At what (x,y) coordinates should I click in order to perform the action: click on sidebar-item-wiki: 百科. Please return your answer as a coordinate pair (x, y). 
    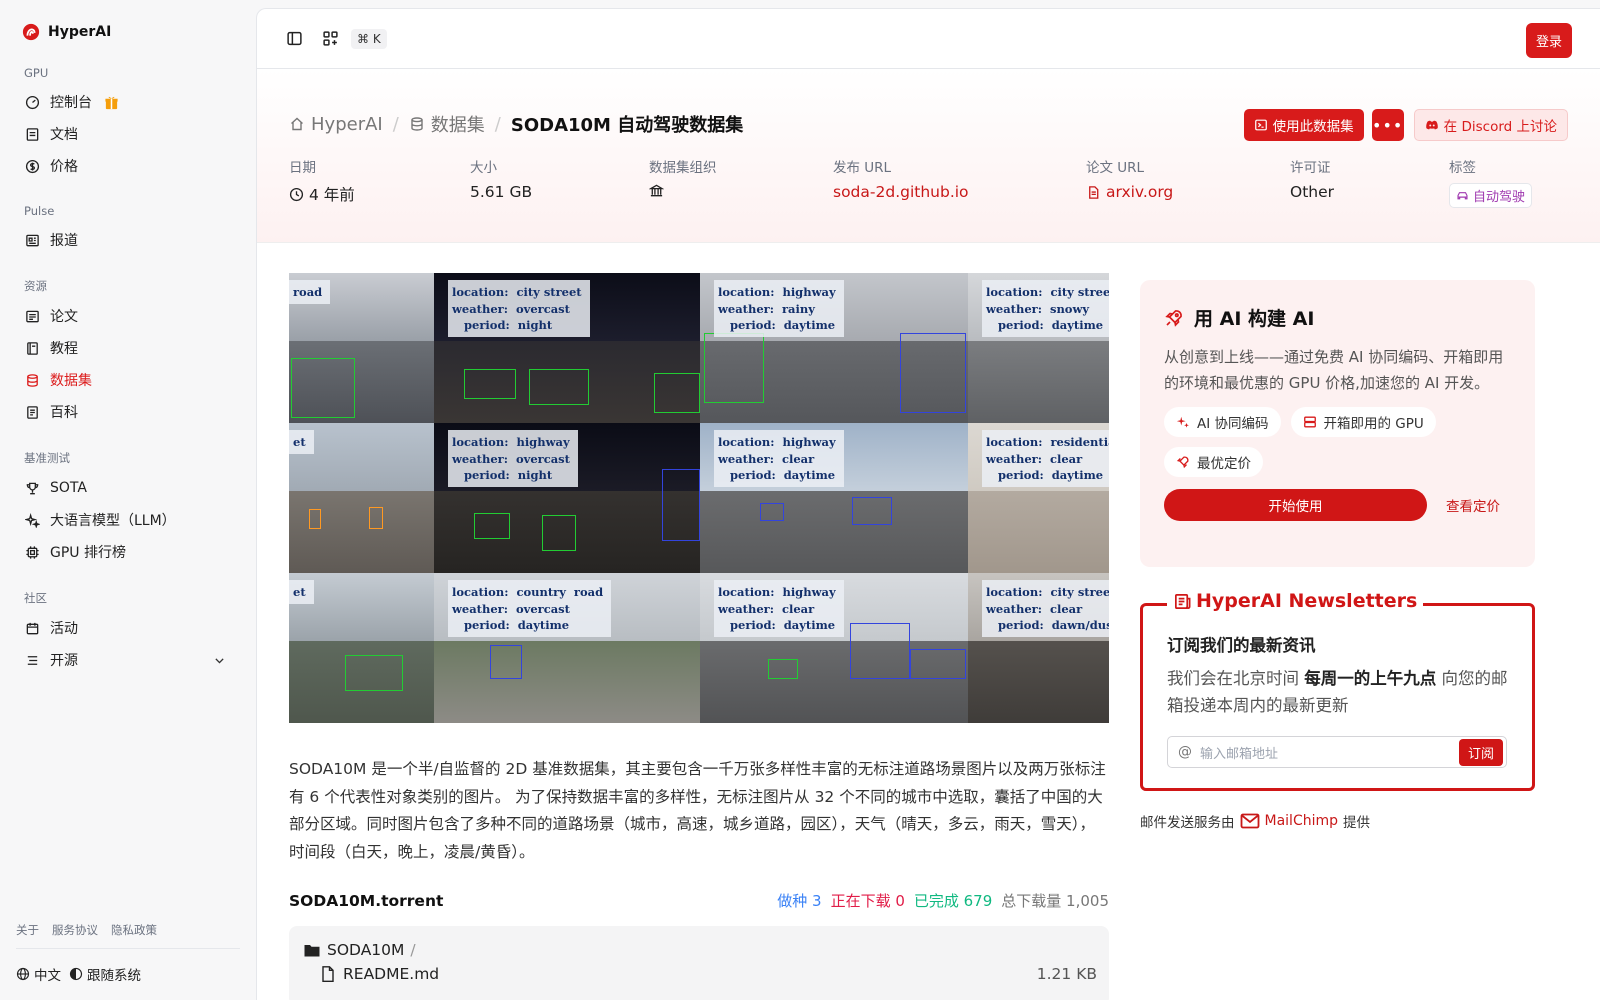
    Looking at the image, I should click on (128, 412).